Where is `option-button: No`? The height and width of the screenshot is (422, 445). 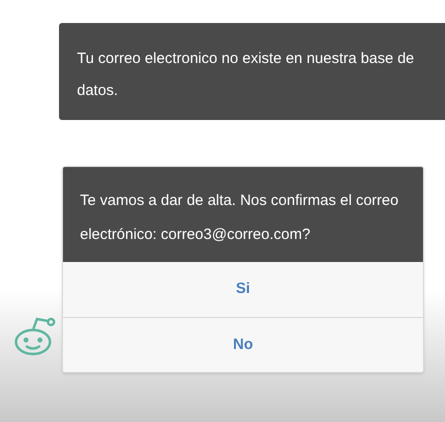
option-button: No is located at coordinates (243, 344).